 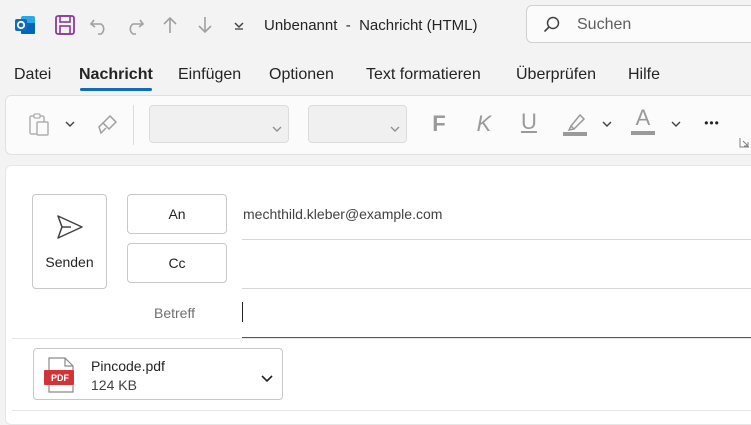 I want to click on highlight-icon, so click(x=575, y=123).